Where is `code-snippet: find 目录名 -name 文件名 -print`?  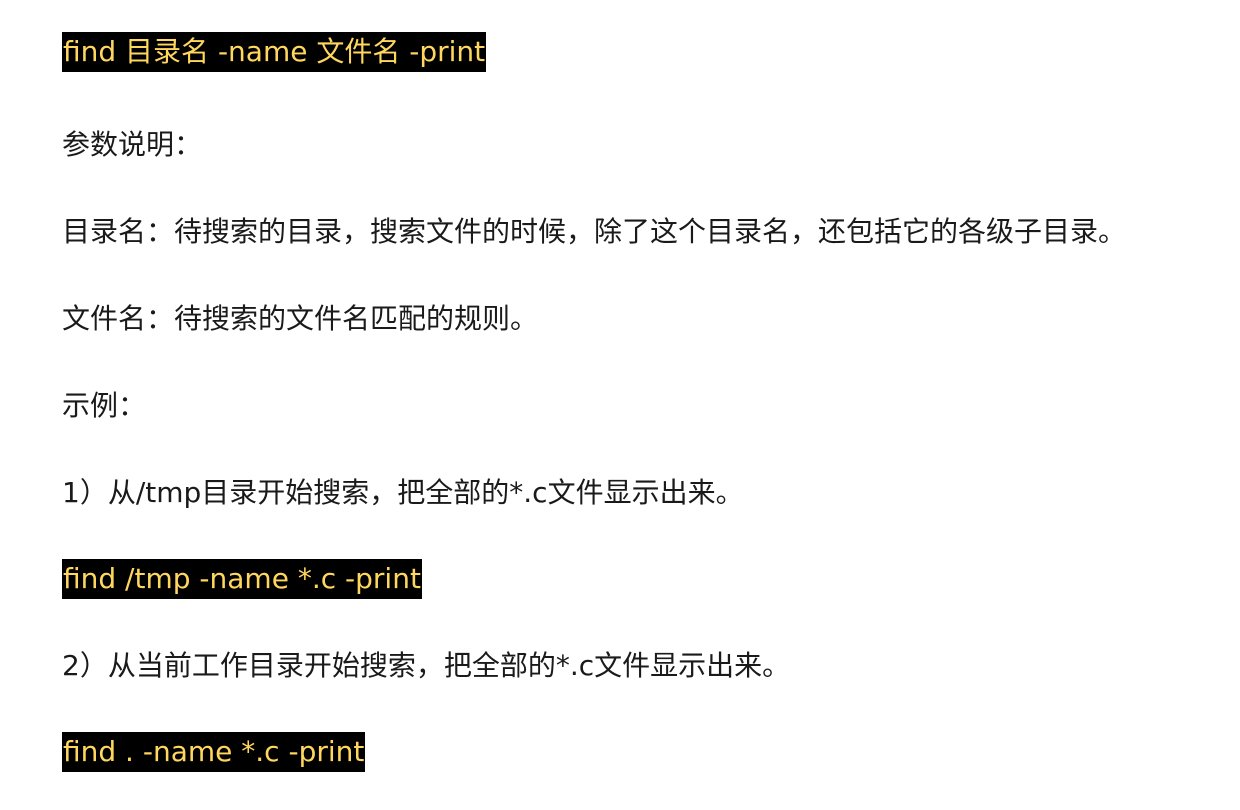
code-snippet: find 目录名 -name 文件名 -print is located at coordinates (274, 52).